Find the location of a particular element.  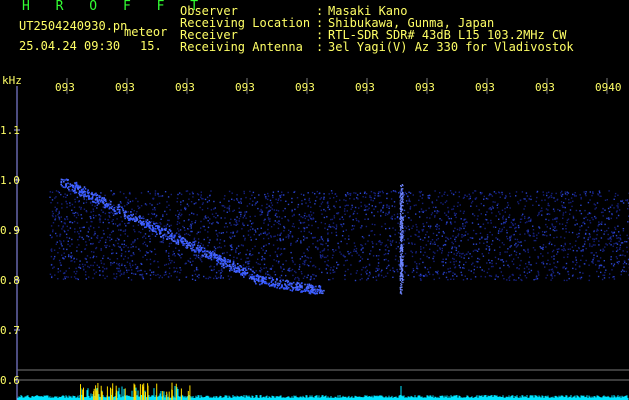

y-tick-label: 0.8 is located at coordinates (10, 280).